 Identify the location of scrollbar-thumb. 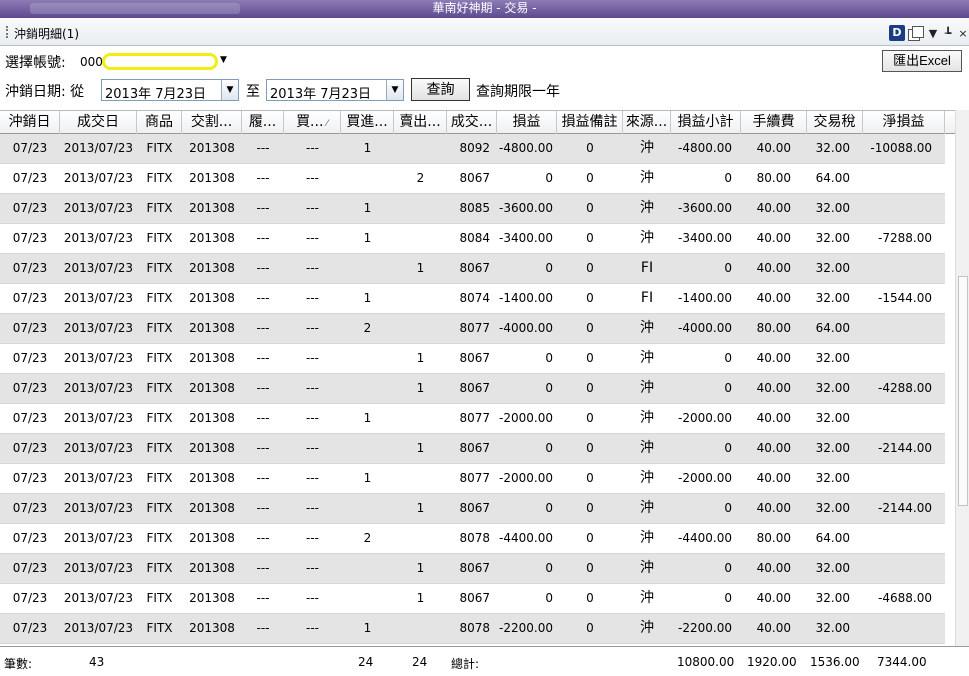
(963, 391).